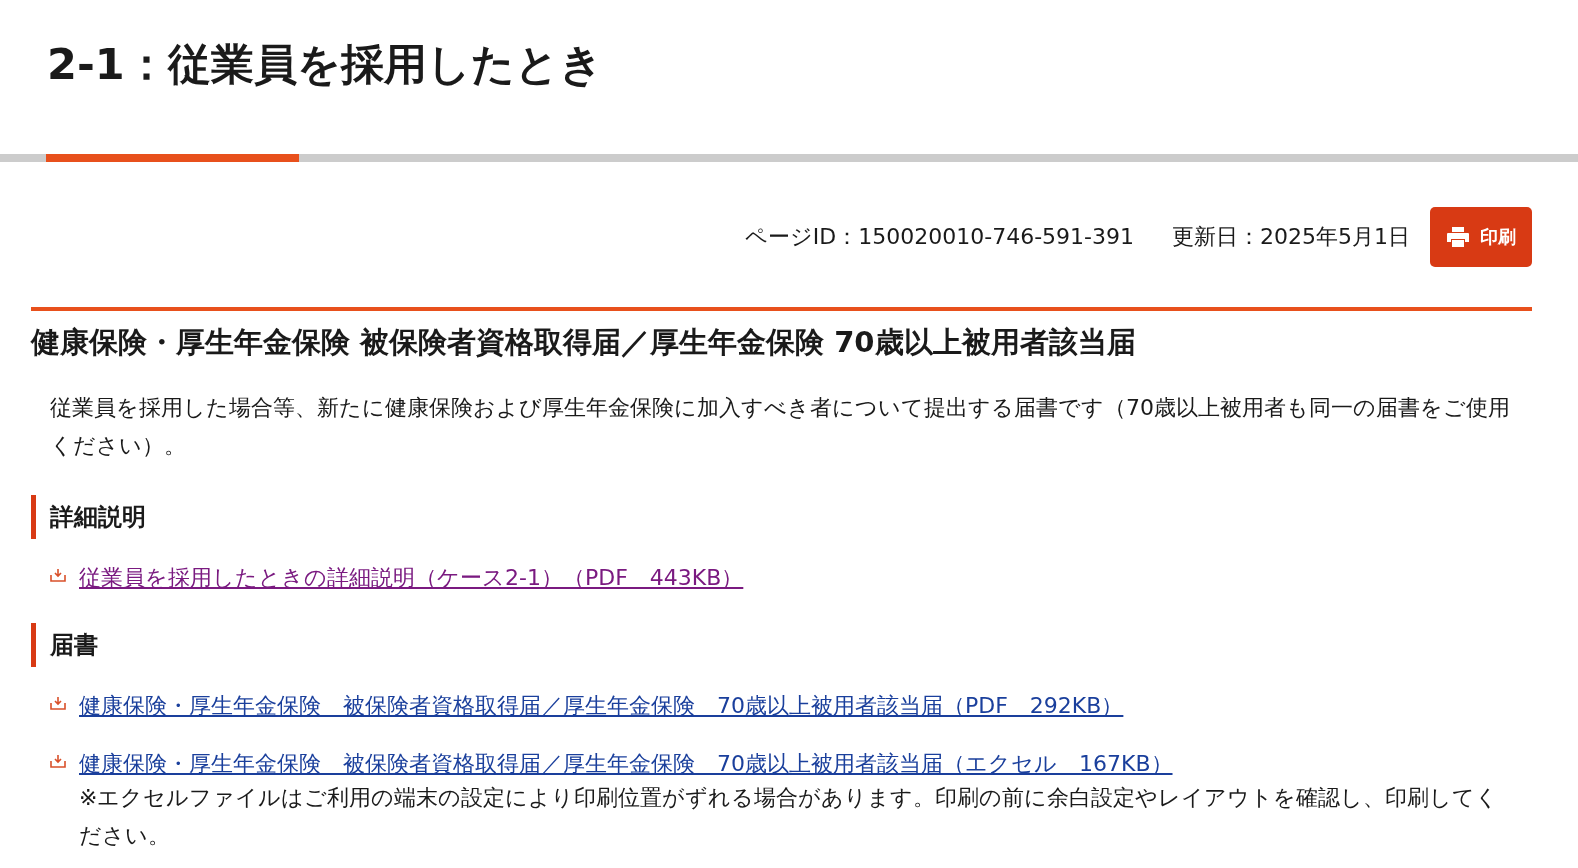 This screenshot has height=868, width=1578. What do you see at coordinates (1291, 237) in the screenshot?
I see `updated-date: 更新日：2025年5月1日` at bounding box center [1291, 237].